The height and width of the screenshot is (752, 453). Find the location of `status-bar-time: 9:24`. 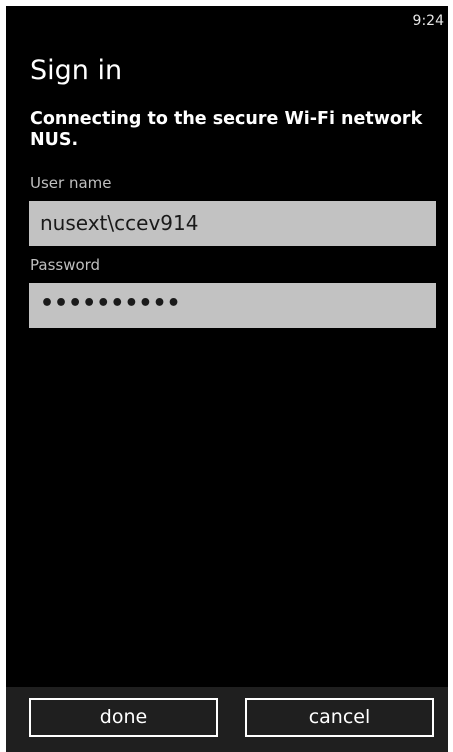

status-bar-time: 9:24 is located at coordinates (428, 21).